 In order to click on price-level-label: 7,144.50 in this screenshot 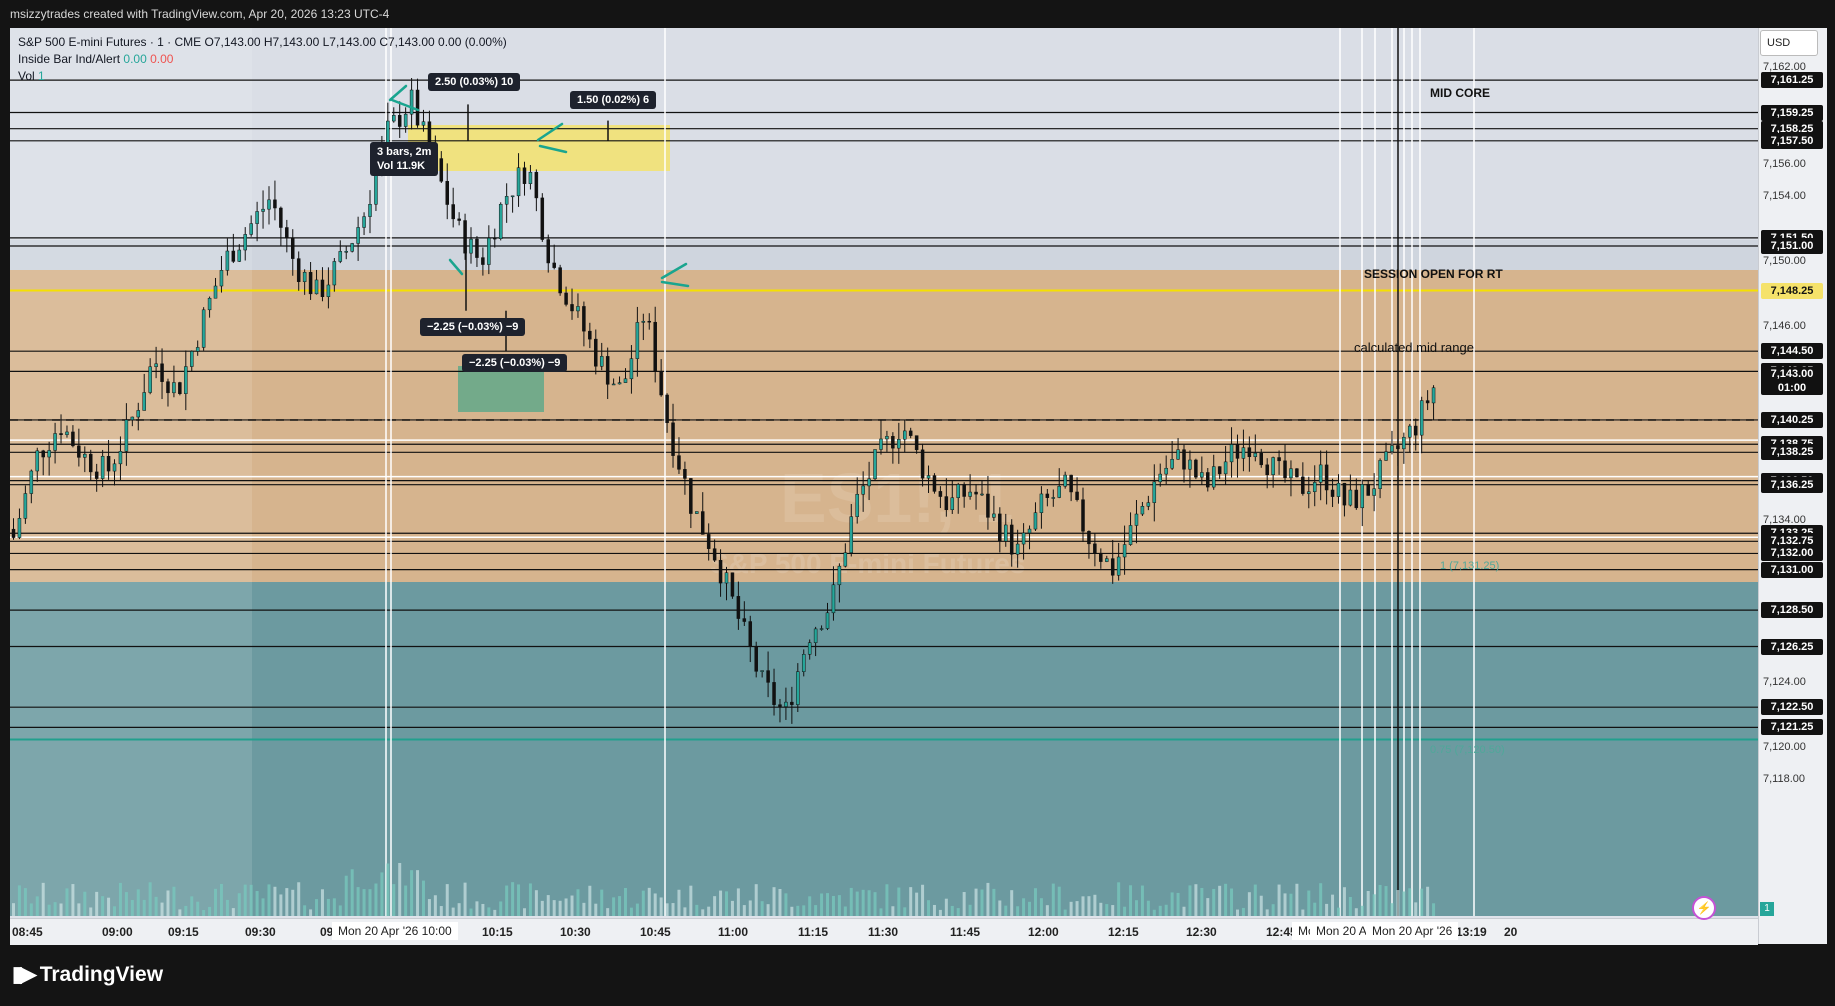, I will do `click(1792, 351)`.